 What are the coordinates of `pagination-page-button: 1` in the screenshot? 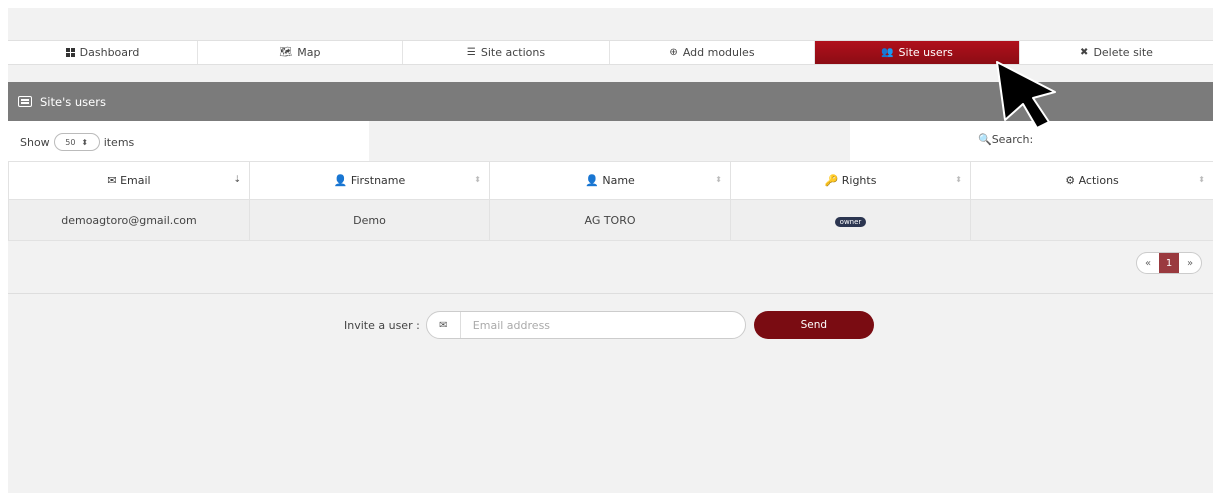 It's located at (1169, 263).